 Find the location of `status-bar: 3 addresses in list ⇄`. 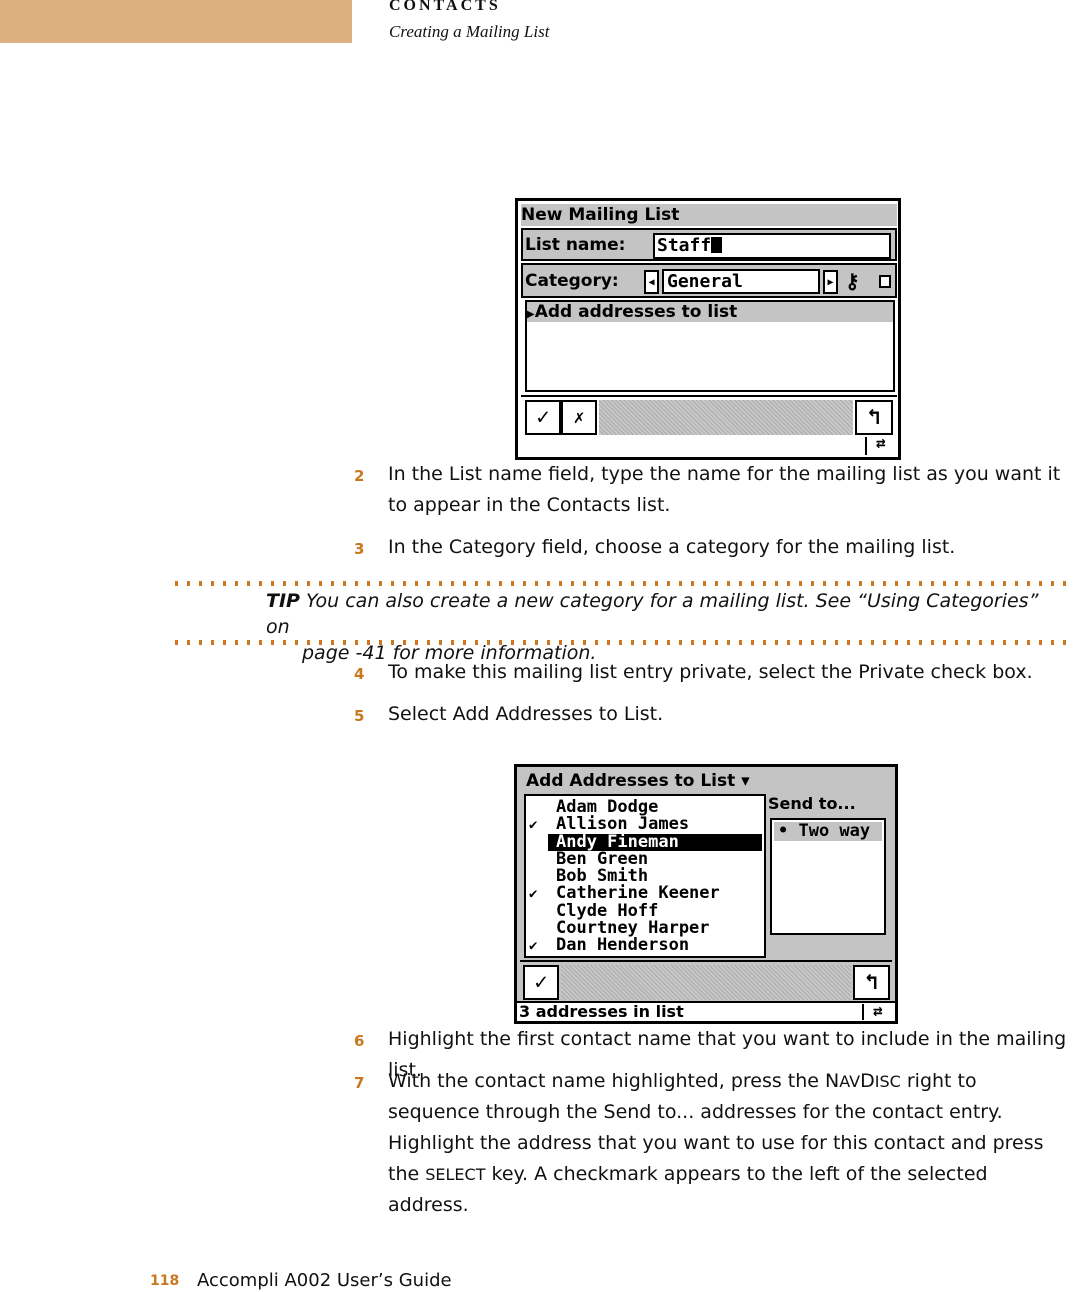

status-bar: 3 addresses in list ⇄ is located at coordinates (706, 1011).